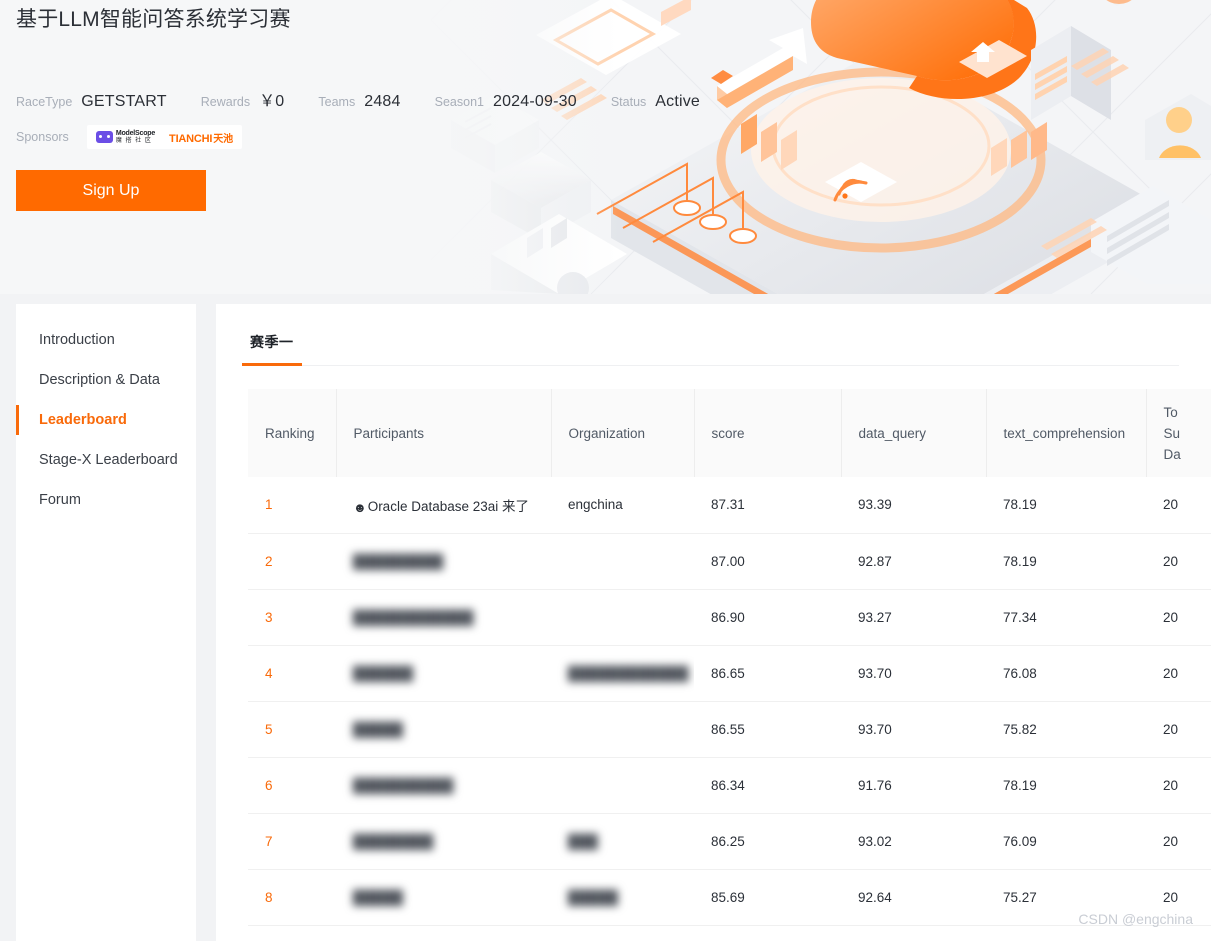  I want to click on sidebar-item-introduction: Introduction, so click(106, 340).